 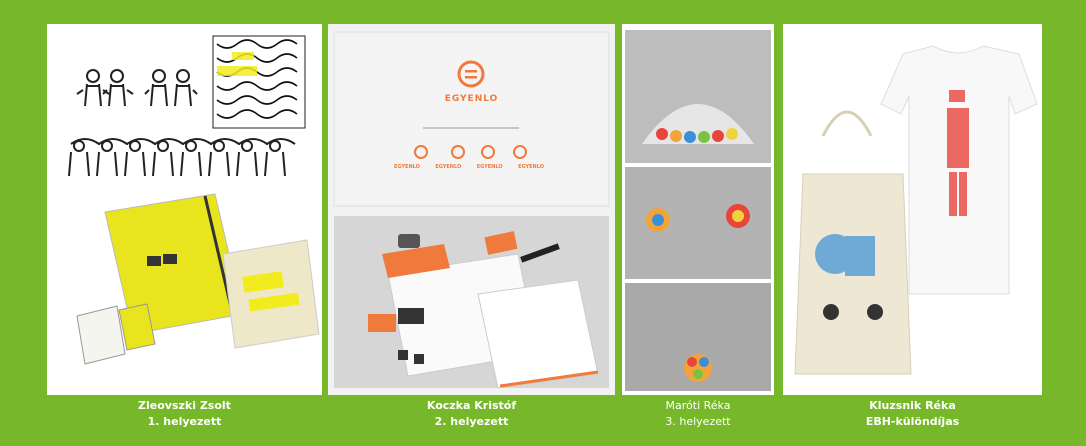 I want to click on caption-zleovszki: Zleovszki Zsolt 1. helyezett, so click(x=184, y=414).